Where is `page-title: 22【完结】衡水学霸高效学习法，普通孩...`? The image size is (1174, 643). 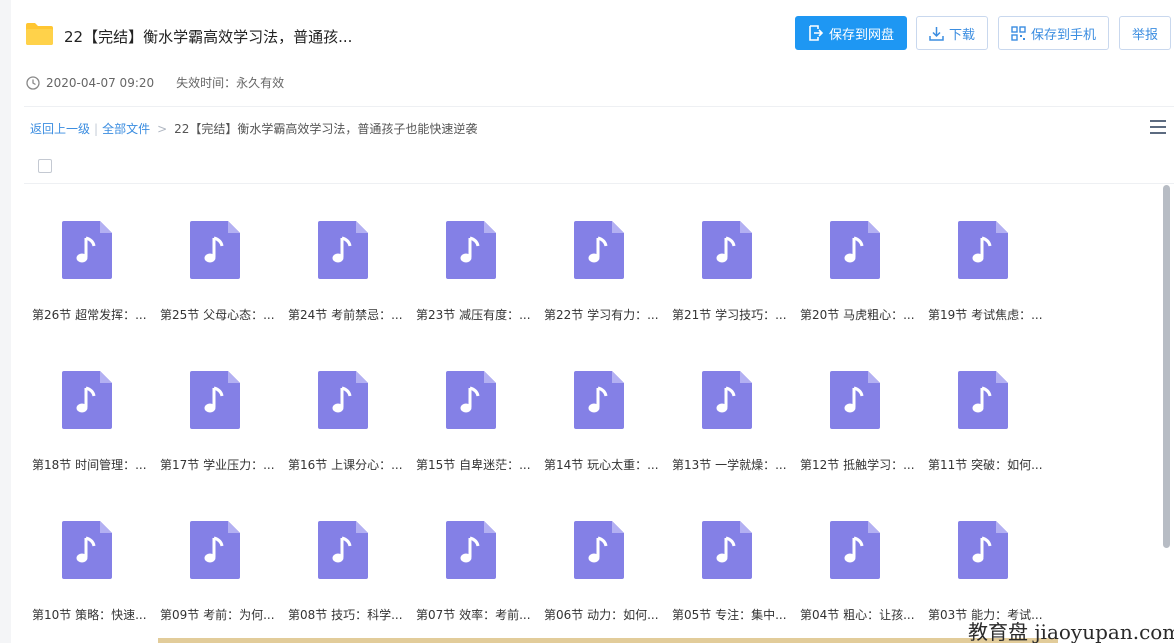 page-title: 22【完结】衡水学霸高效学习法，普通孩... is located at coordinates (208, 37).